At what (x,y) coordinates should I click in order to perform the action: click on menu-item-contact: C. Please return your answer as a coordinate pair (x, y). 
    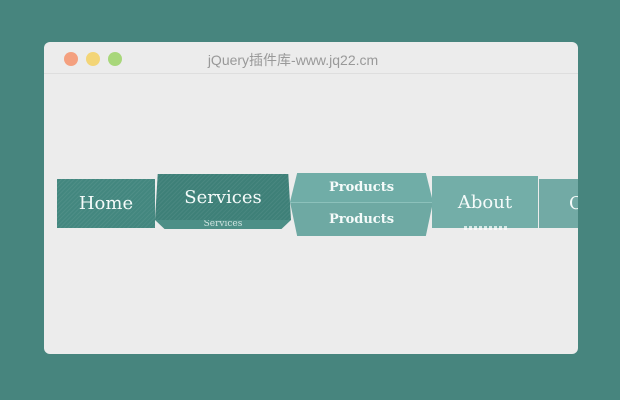
    Looking at the image, I should click on (558, 203).